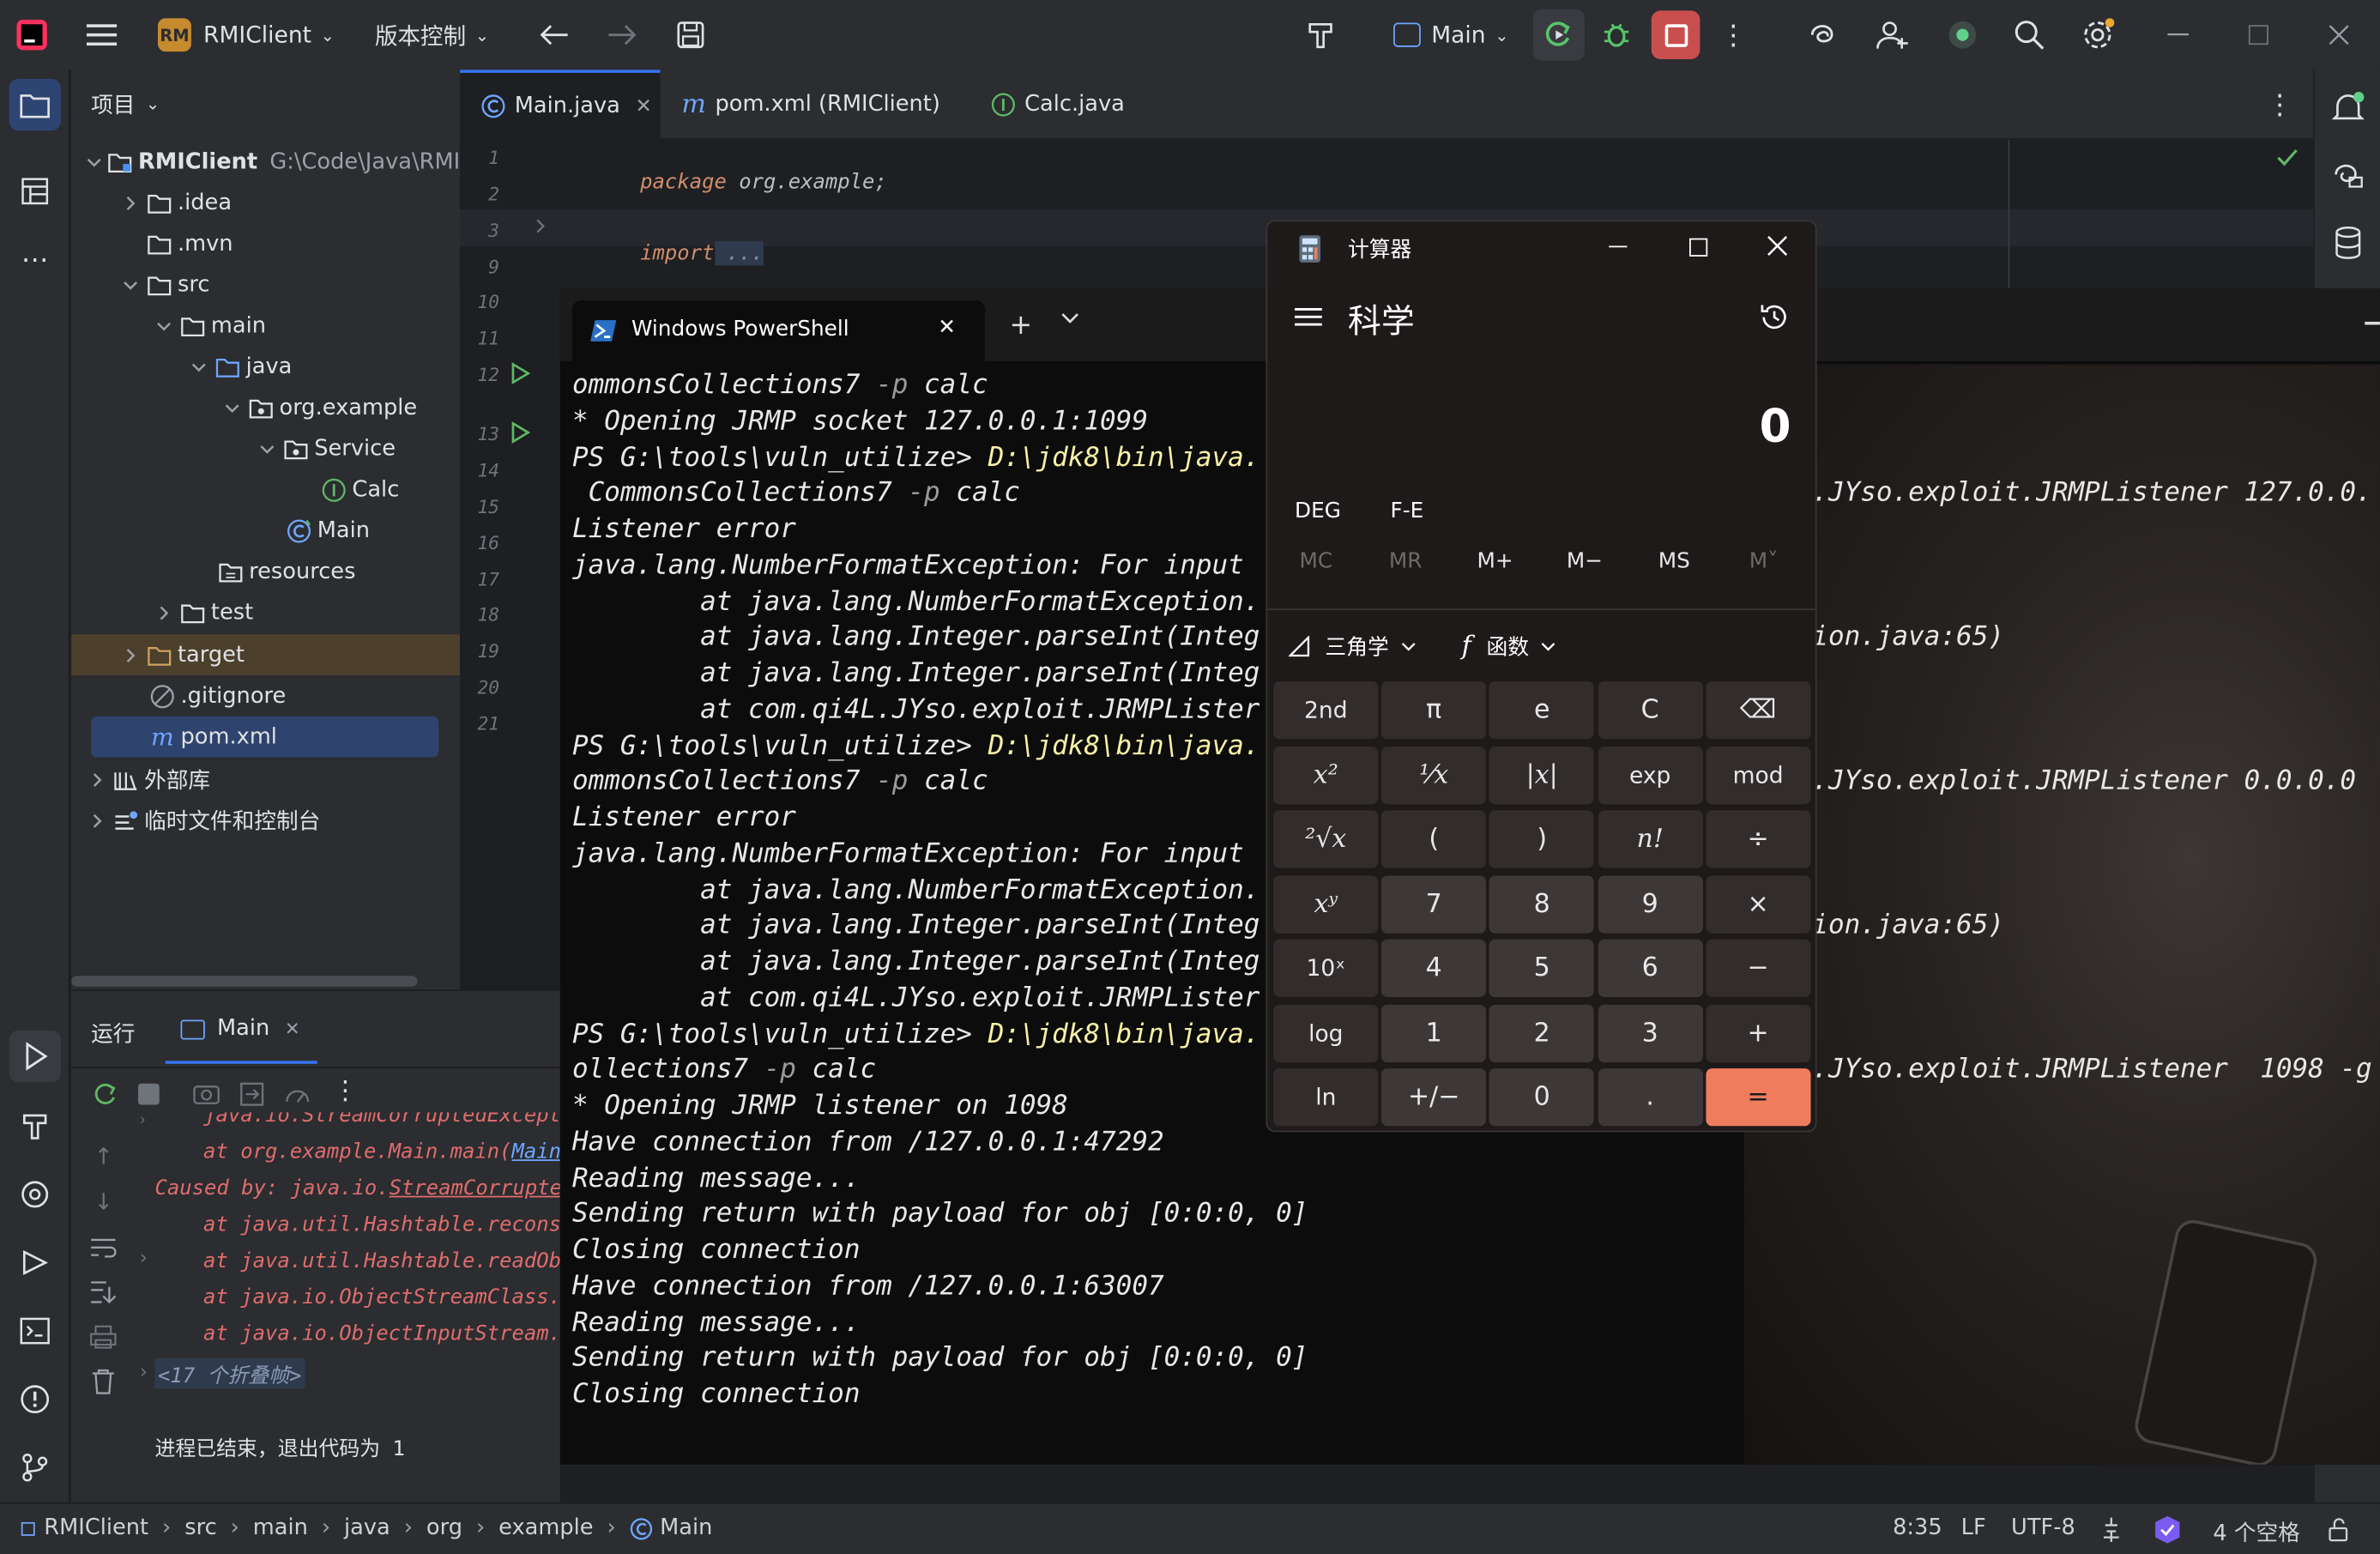 Image resolution: width=2380 pixels, height=1554 pixels. I want to click on camera-icon, so click(206, 1092).